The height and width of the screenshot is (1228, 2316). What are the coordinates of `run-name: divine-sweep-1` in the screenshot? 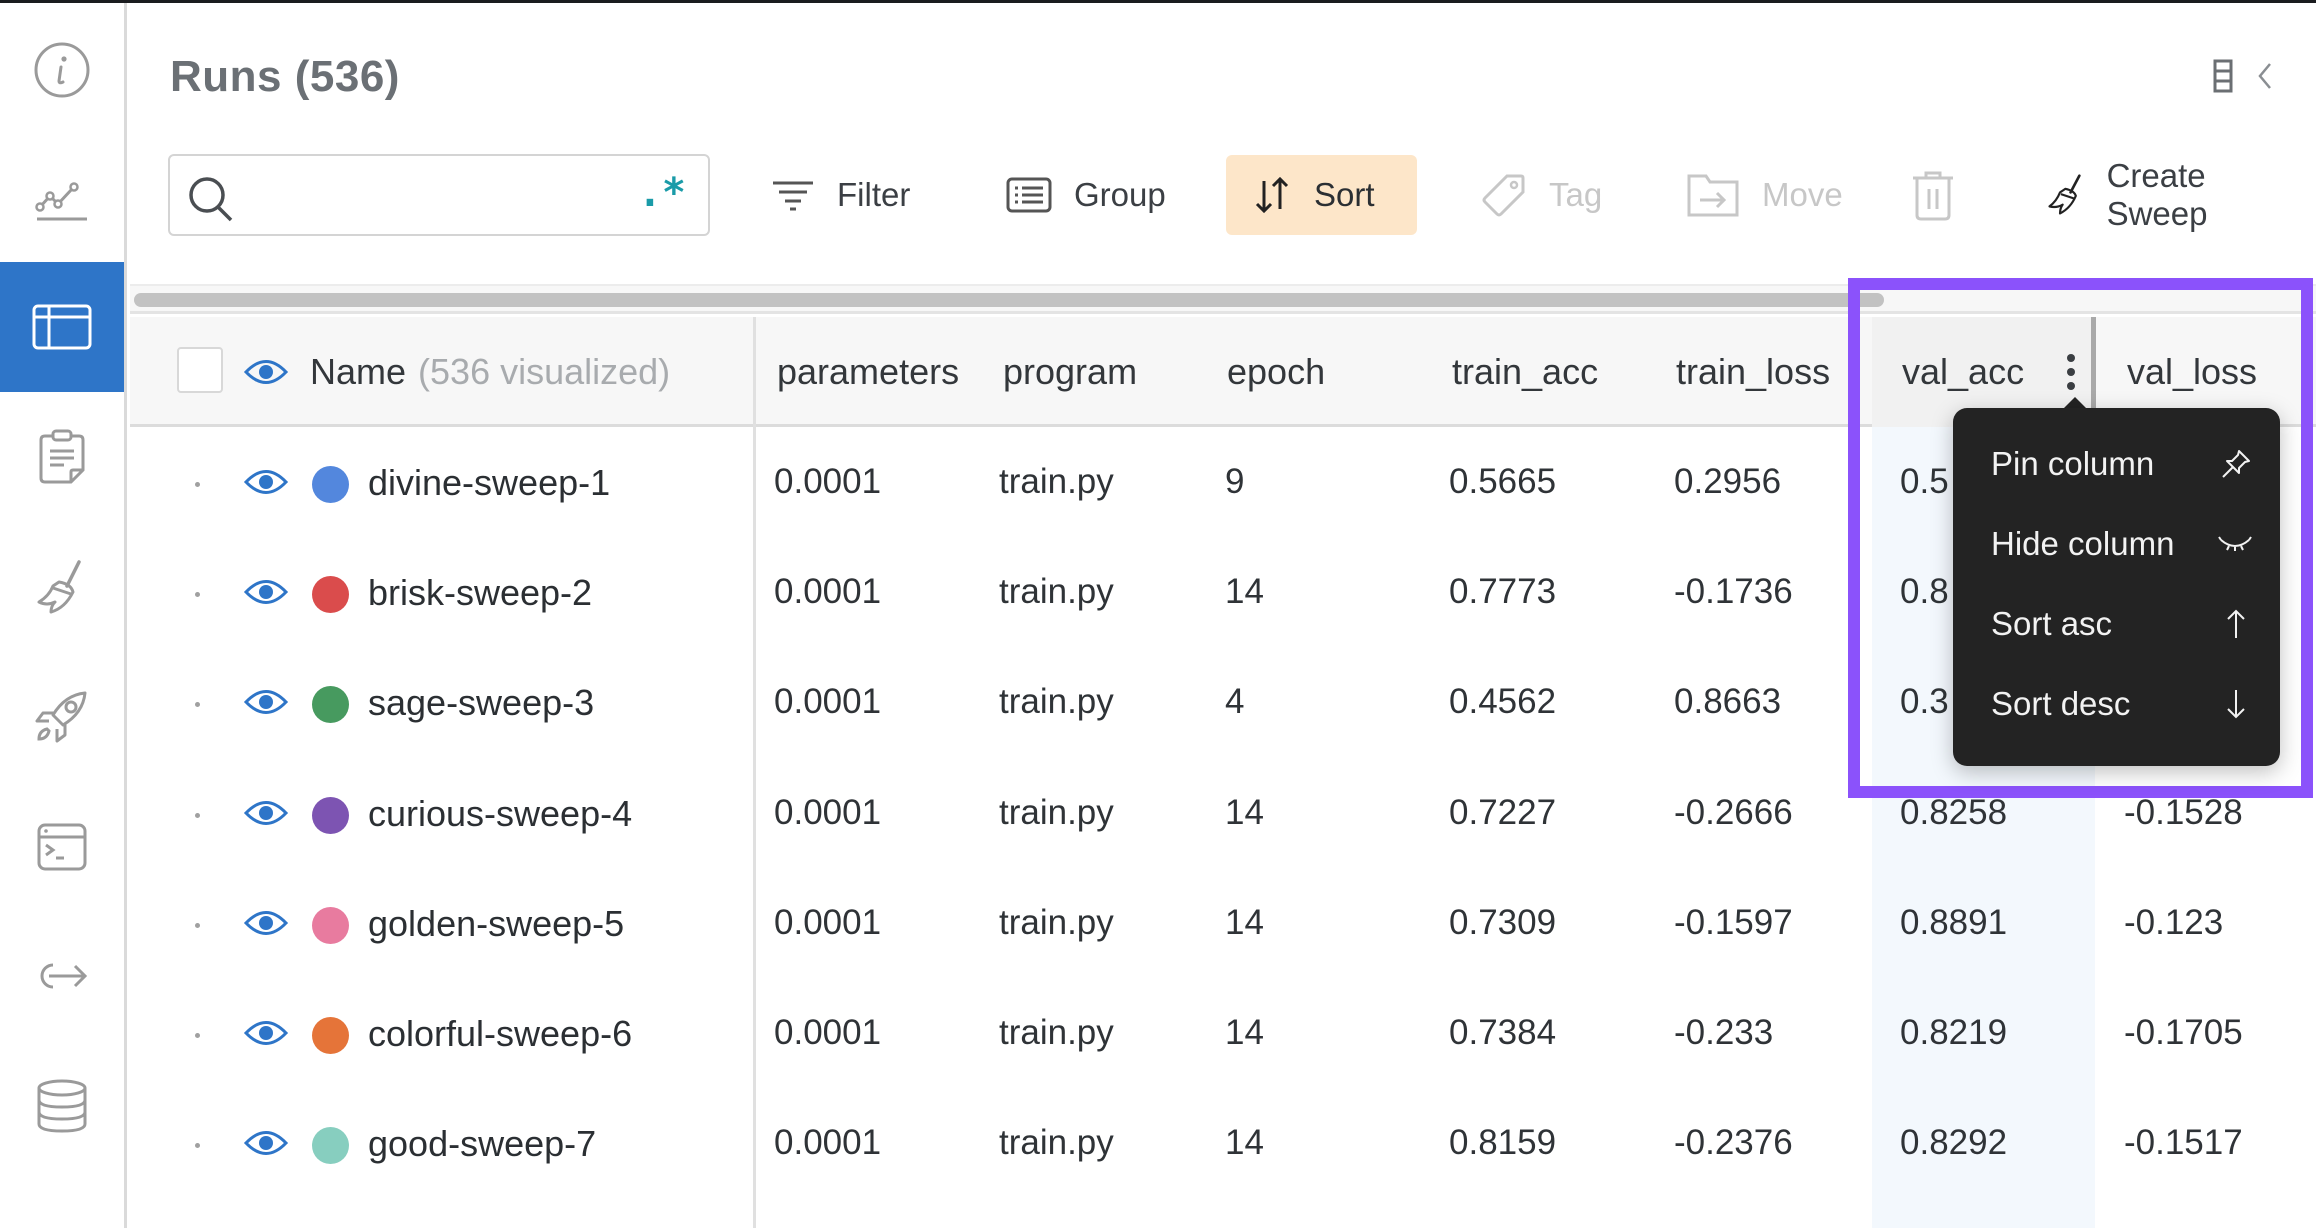 It's located at (489, 483).